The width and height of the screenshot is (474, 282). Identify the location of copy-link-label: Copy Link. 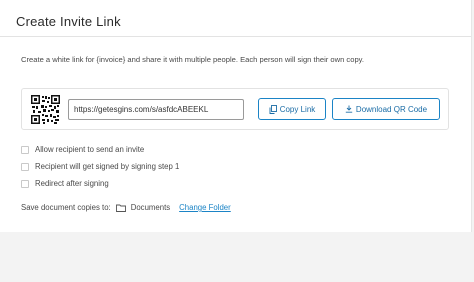
(297, 109).